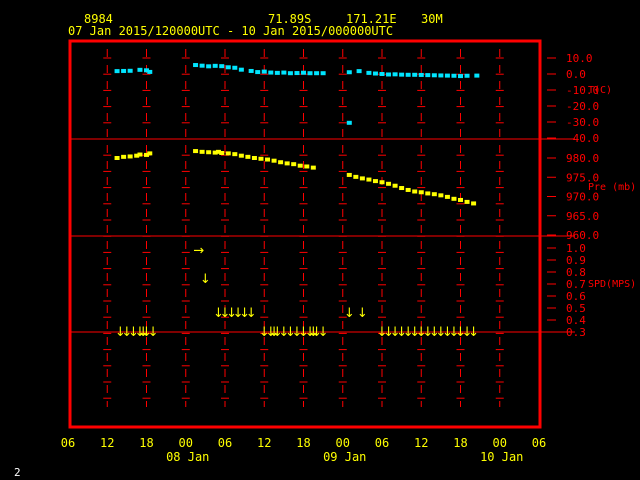  What do you see at coordinates (582, 235) in the screenshot?
I see `pressure-ytick-label: 960.0` at bounding box center [582, 235].